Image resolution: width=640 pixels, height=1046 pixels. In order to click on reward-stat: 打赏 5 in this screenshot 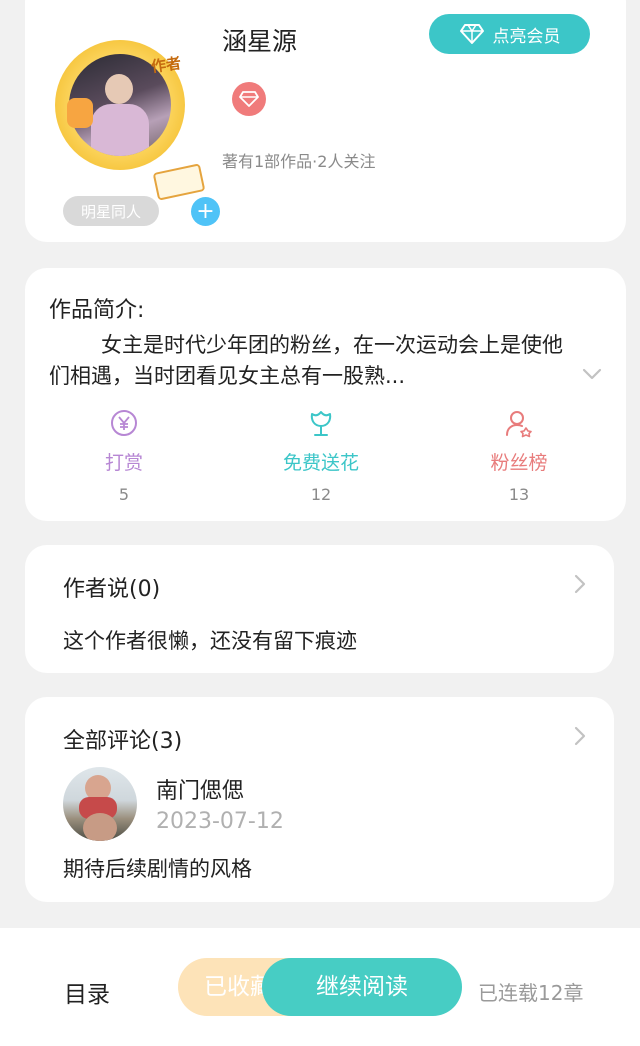, I will do `click(124, 456)`.